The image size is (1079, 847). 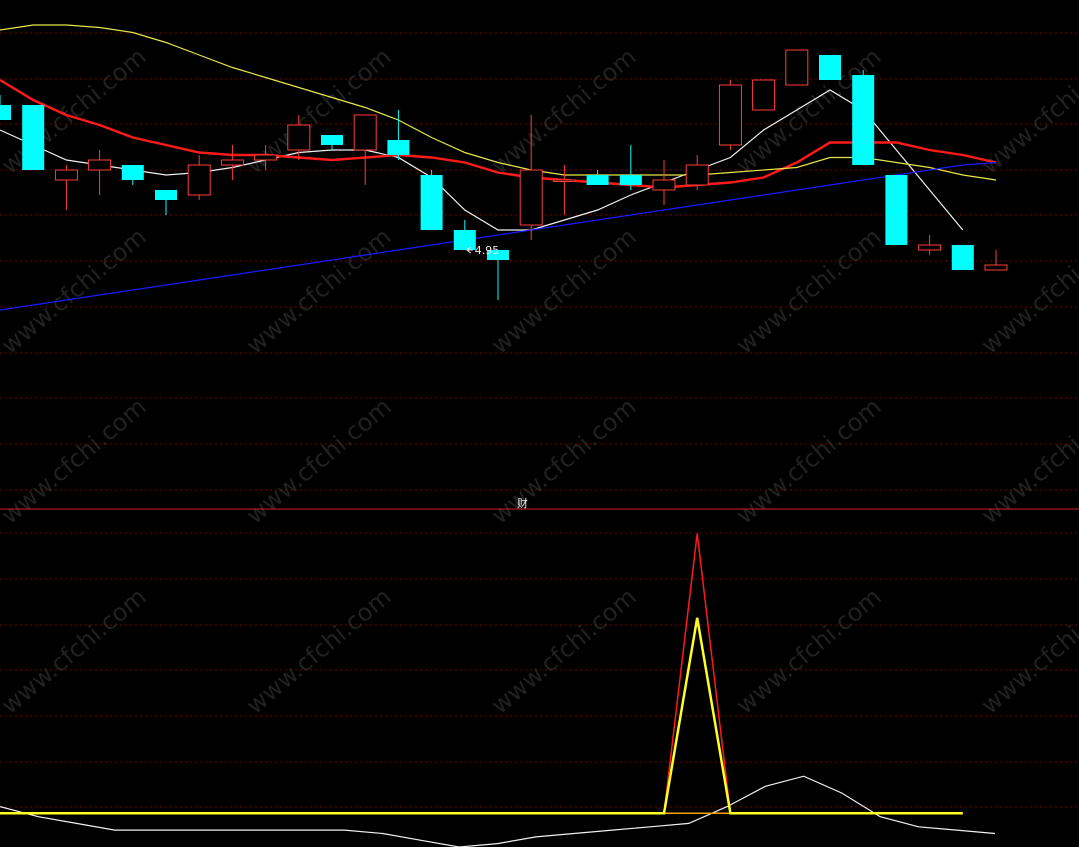 I want to click on panel-marker: 财, so click(x=522, y=503).